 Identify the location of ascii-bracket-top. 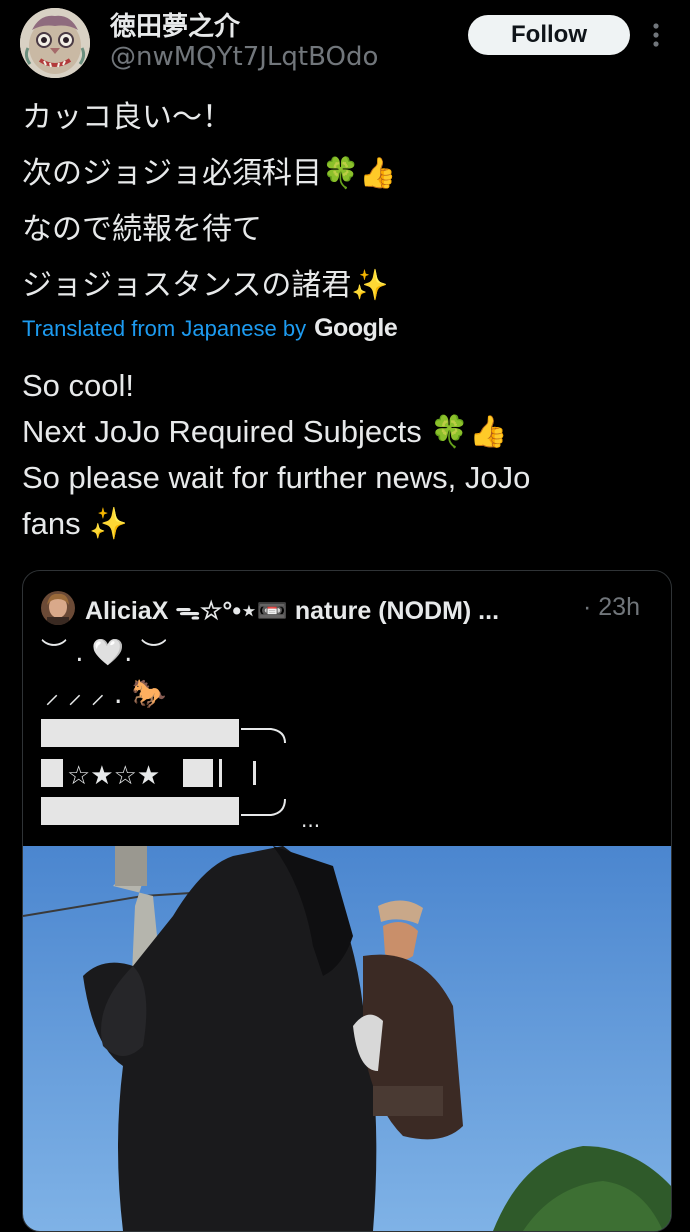
(263, 736).